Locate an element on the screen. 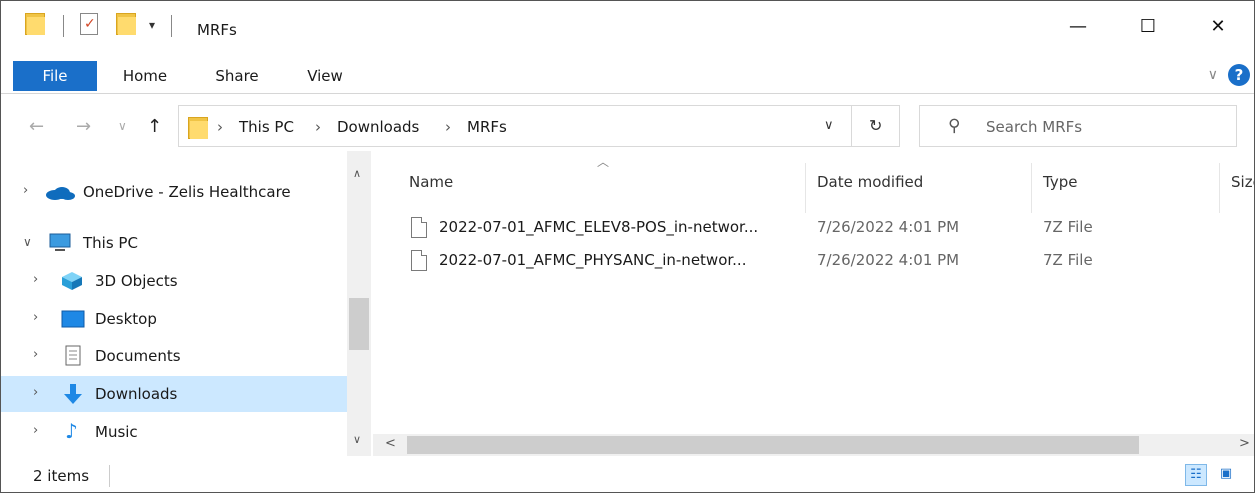 This screenshot has height=493, width=1255. nav-item-label: 3D Objects is located at coordinates (136, 281).